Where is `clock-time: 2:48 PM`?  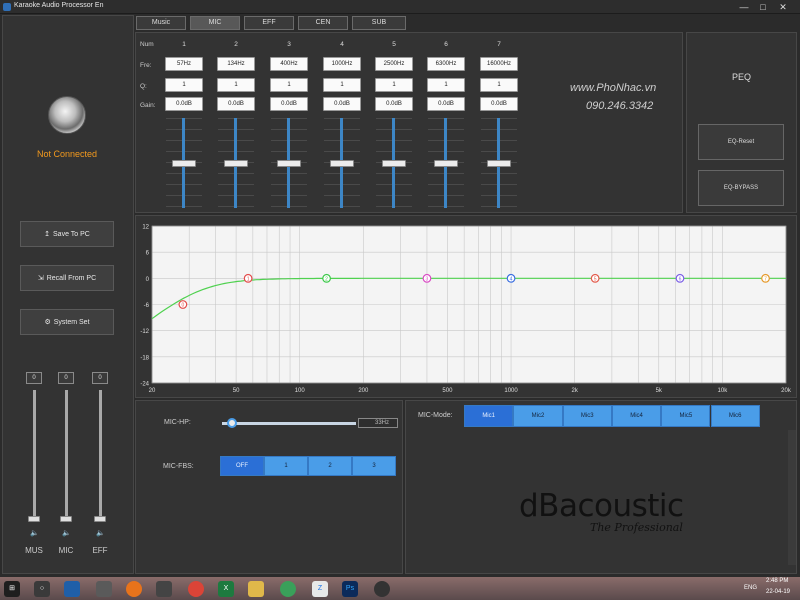
clock-time: 2:48 PM is located at coordinates (777, 581).